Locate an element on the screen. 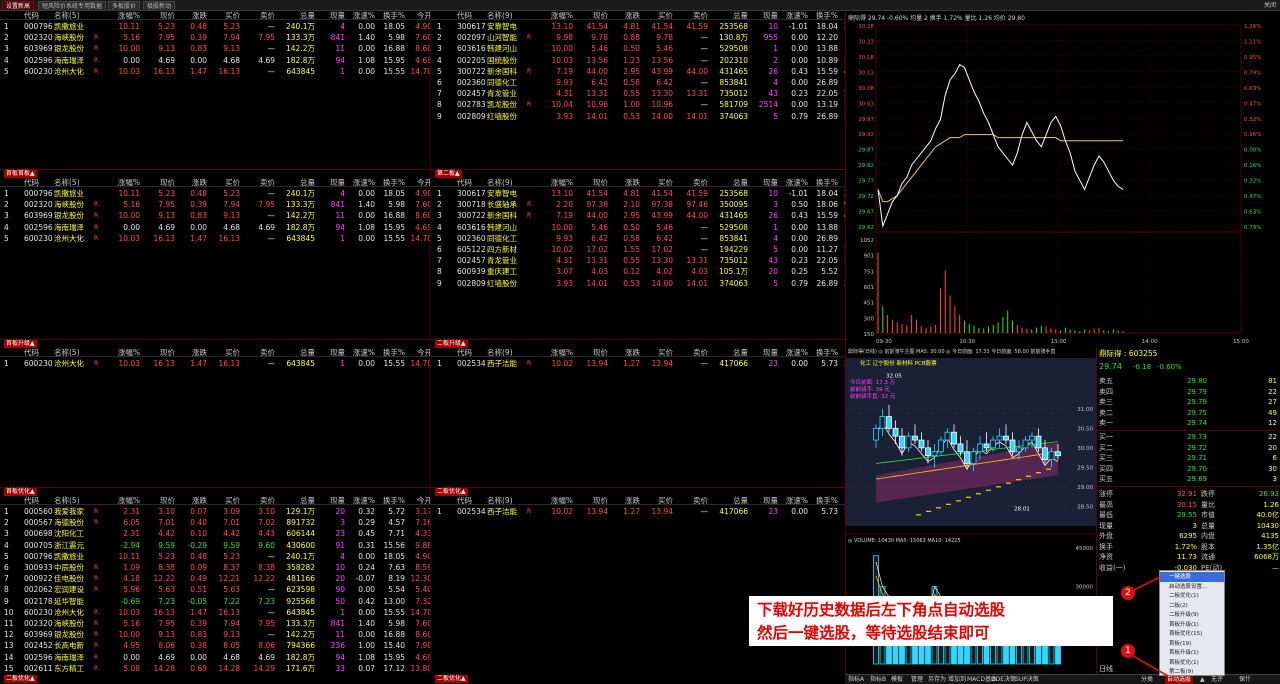 Image resolution: width=1280 pixels, height=684 pixels. panel-title-badge: 首板首板▲ is located at coordinates (20, 174).